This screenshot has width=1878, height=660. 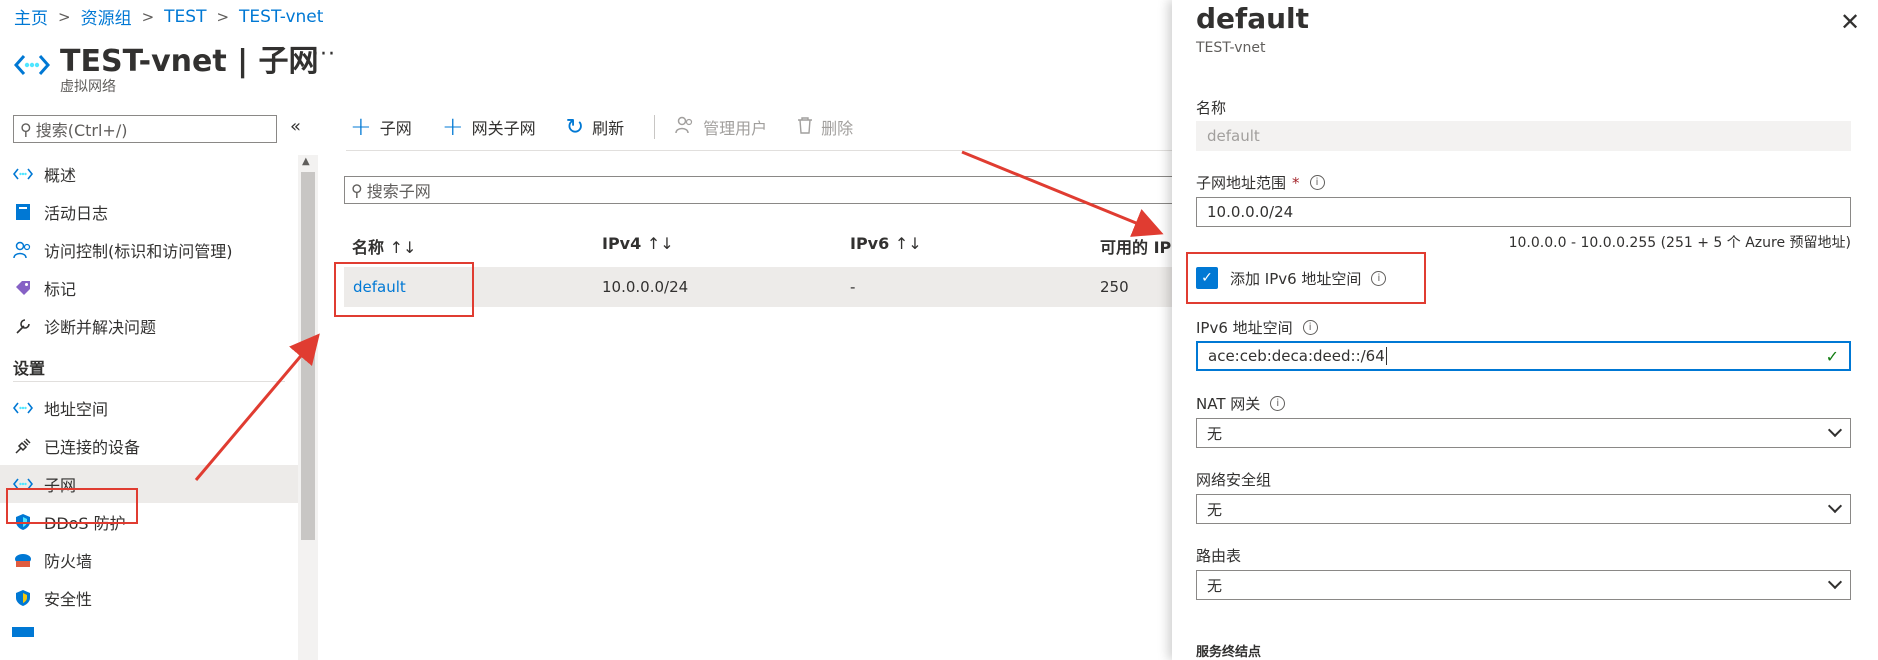 I want to click on delete-button: 删除, so click(x=825, y=127).